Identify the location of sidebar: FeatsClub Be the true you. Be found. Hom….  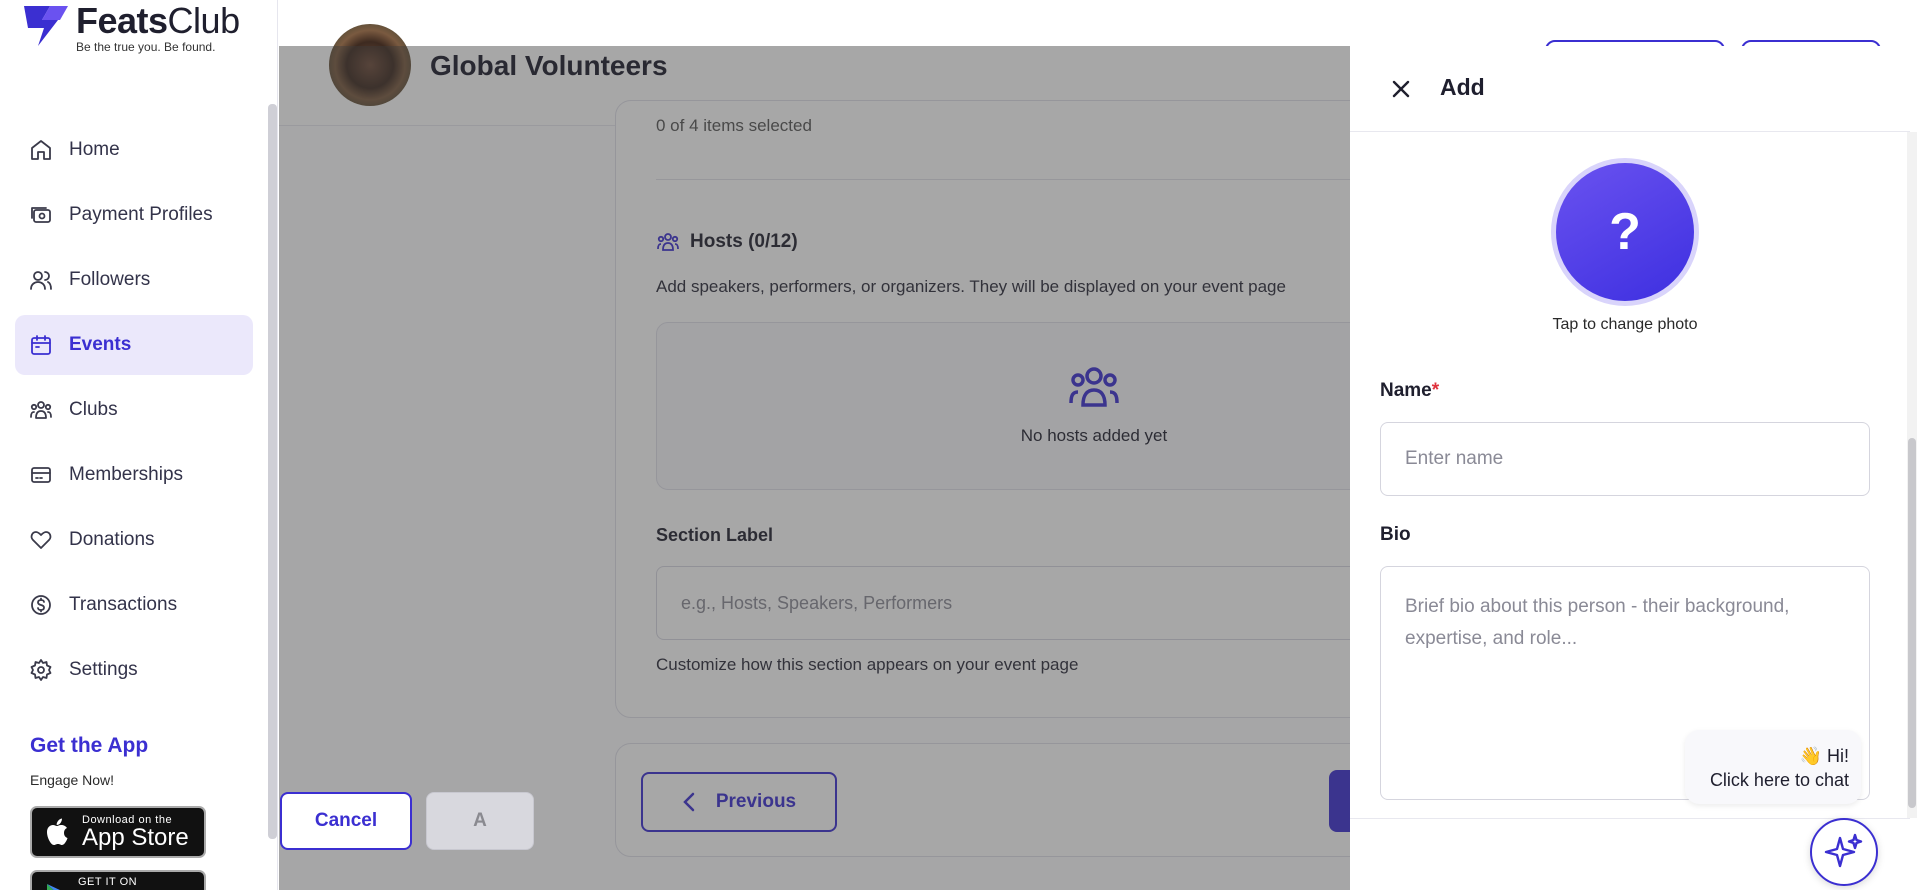
(139, 445).